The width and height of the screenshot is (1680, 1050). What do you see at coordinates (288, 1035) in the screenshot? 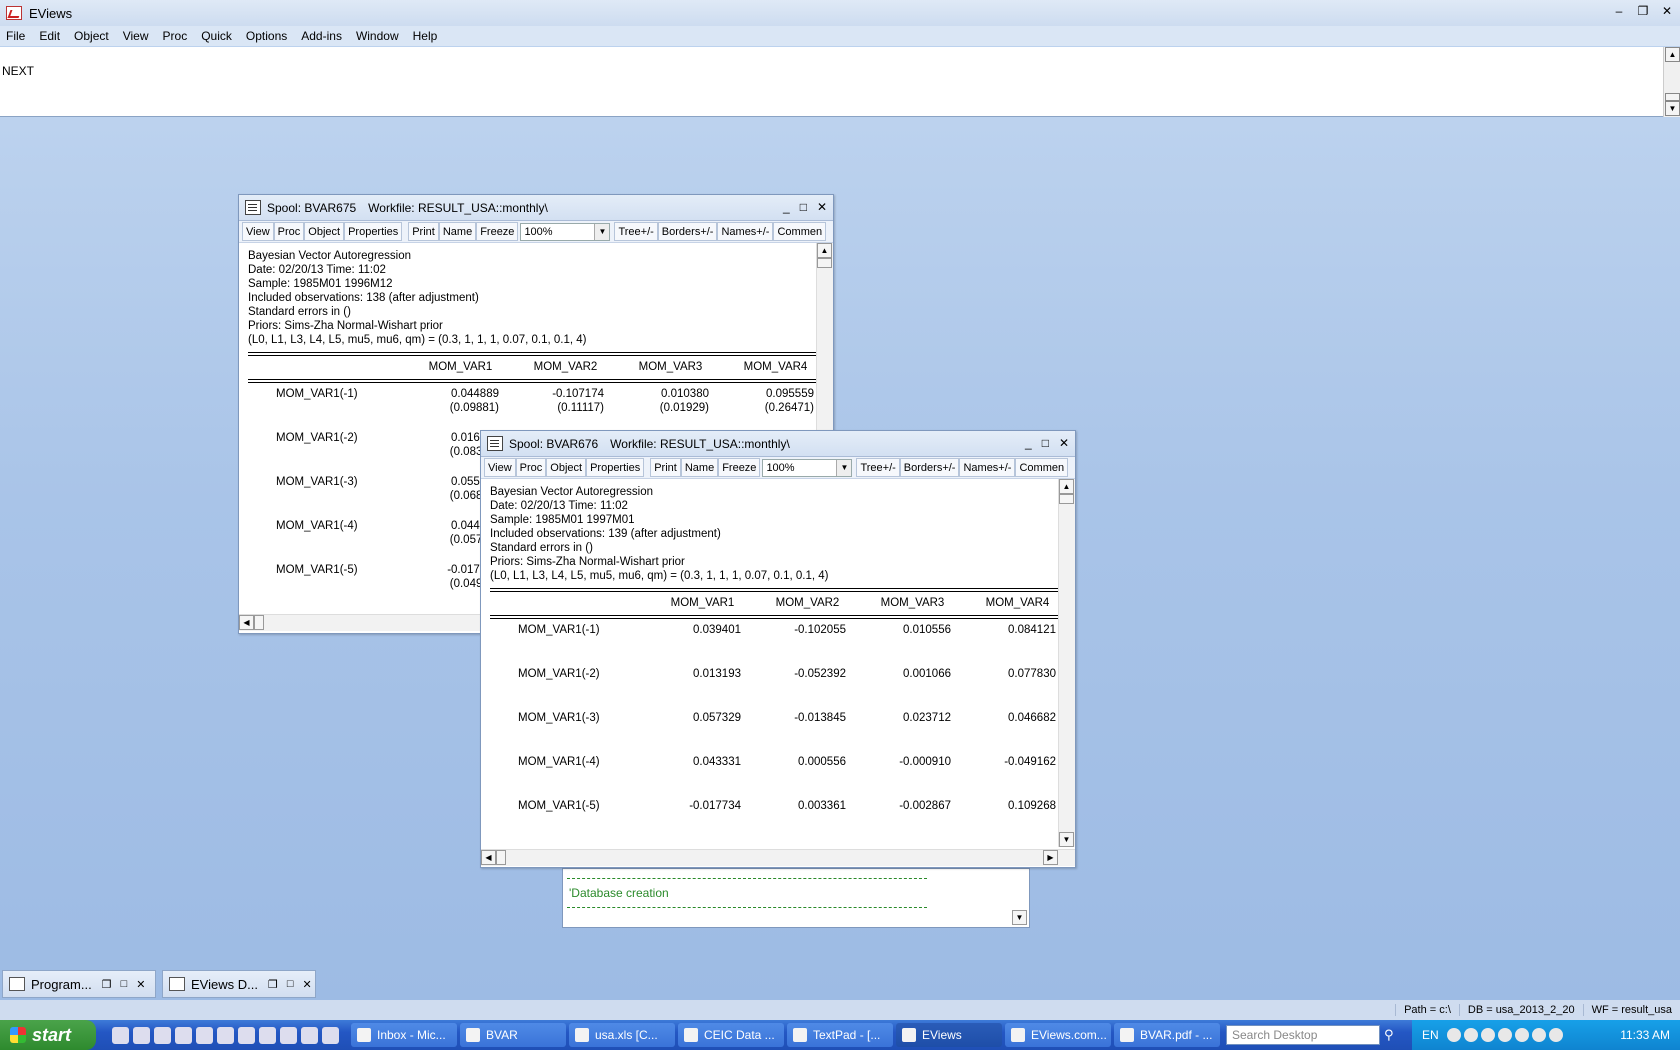
I see `excel-alt-icon` at bounding box center [288, 1035].